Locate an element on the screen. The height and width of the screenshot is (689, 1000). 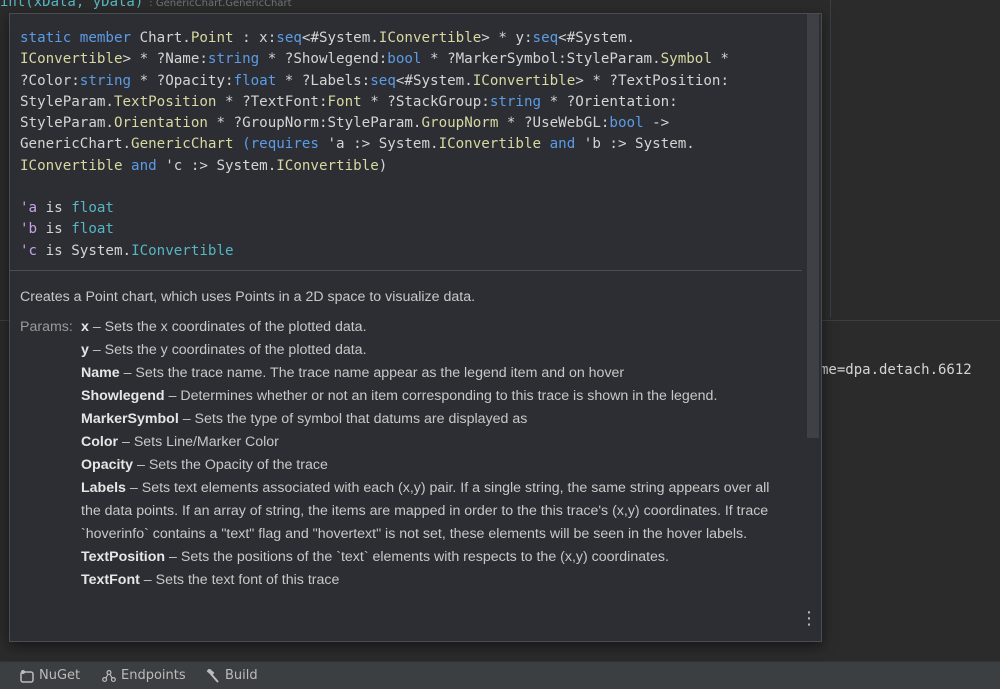
signature-token: Point is located at coordinates (212, 38).